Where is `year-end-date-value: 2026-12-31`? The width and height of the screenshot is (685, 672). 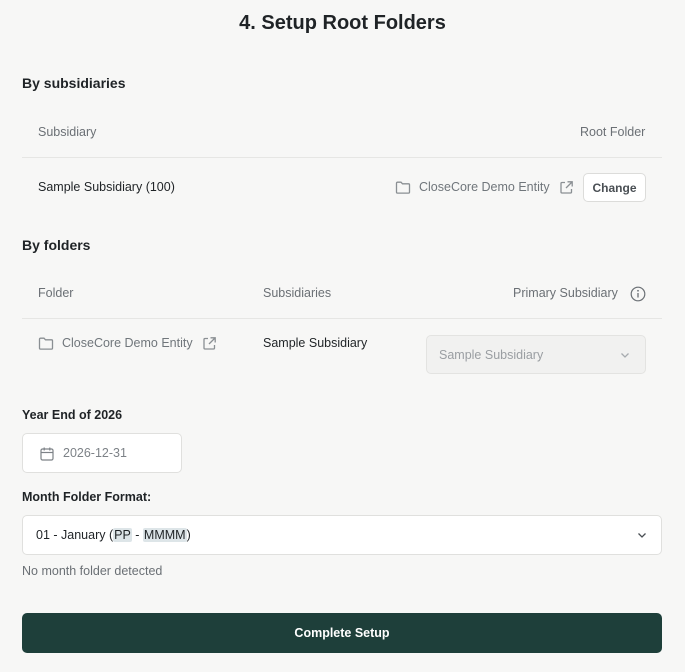
year-end-date-value: 2026-12-31 is located at coordinates (95, 453).